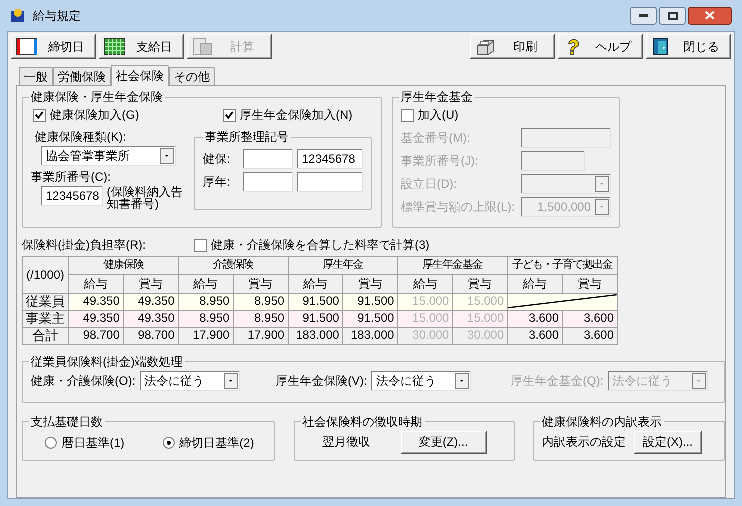  Describe the element at coordinates (82, 76) in the screenshot. I see `tab: 労働保険` at that location.